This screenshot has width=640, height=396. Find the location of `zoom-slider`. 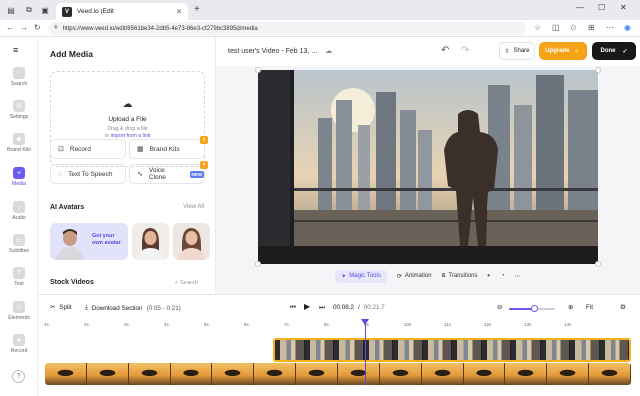

zoom-slider is located at coordinates (532, 308).